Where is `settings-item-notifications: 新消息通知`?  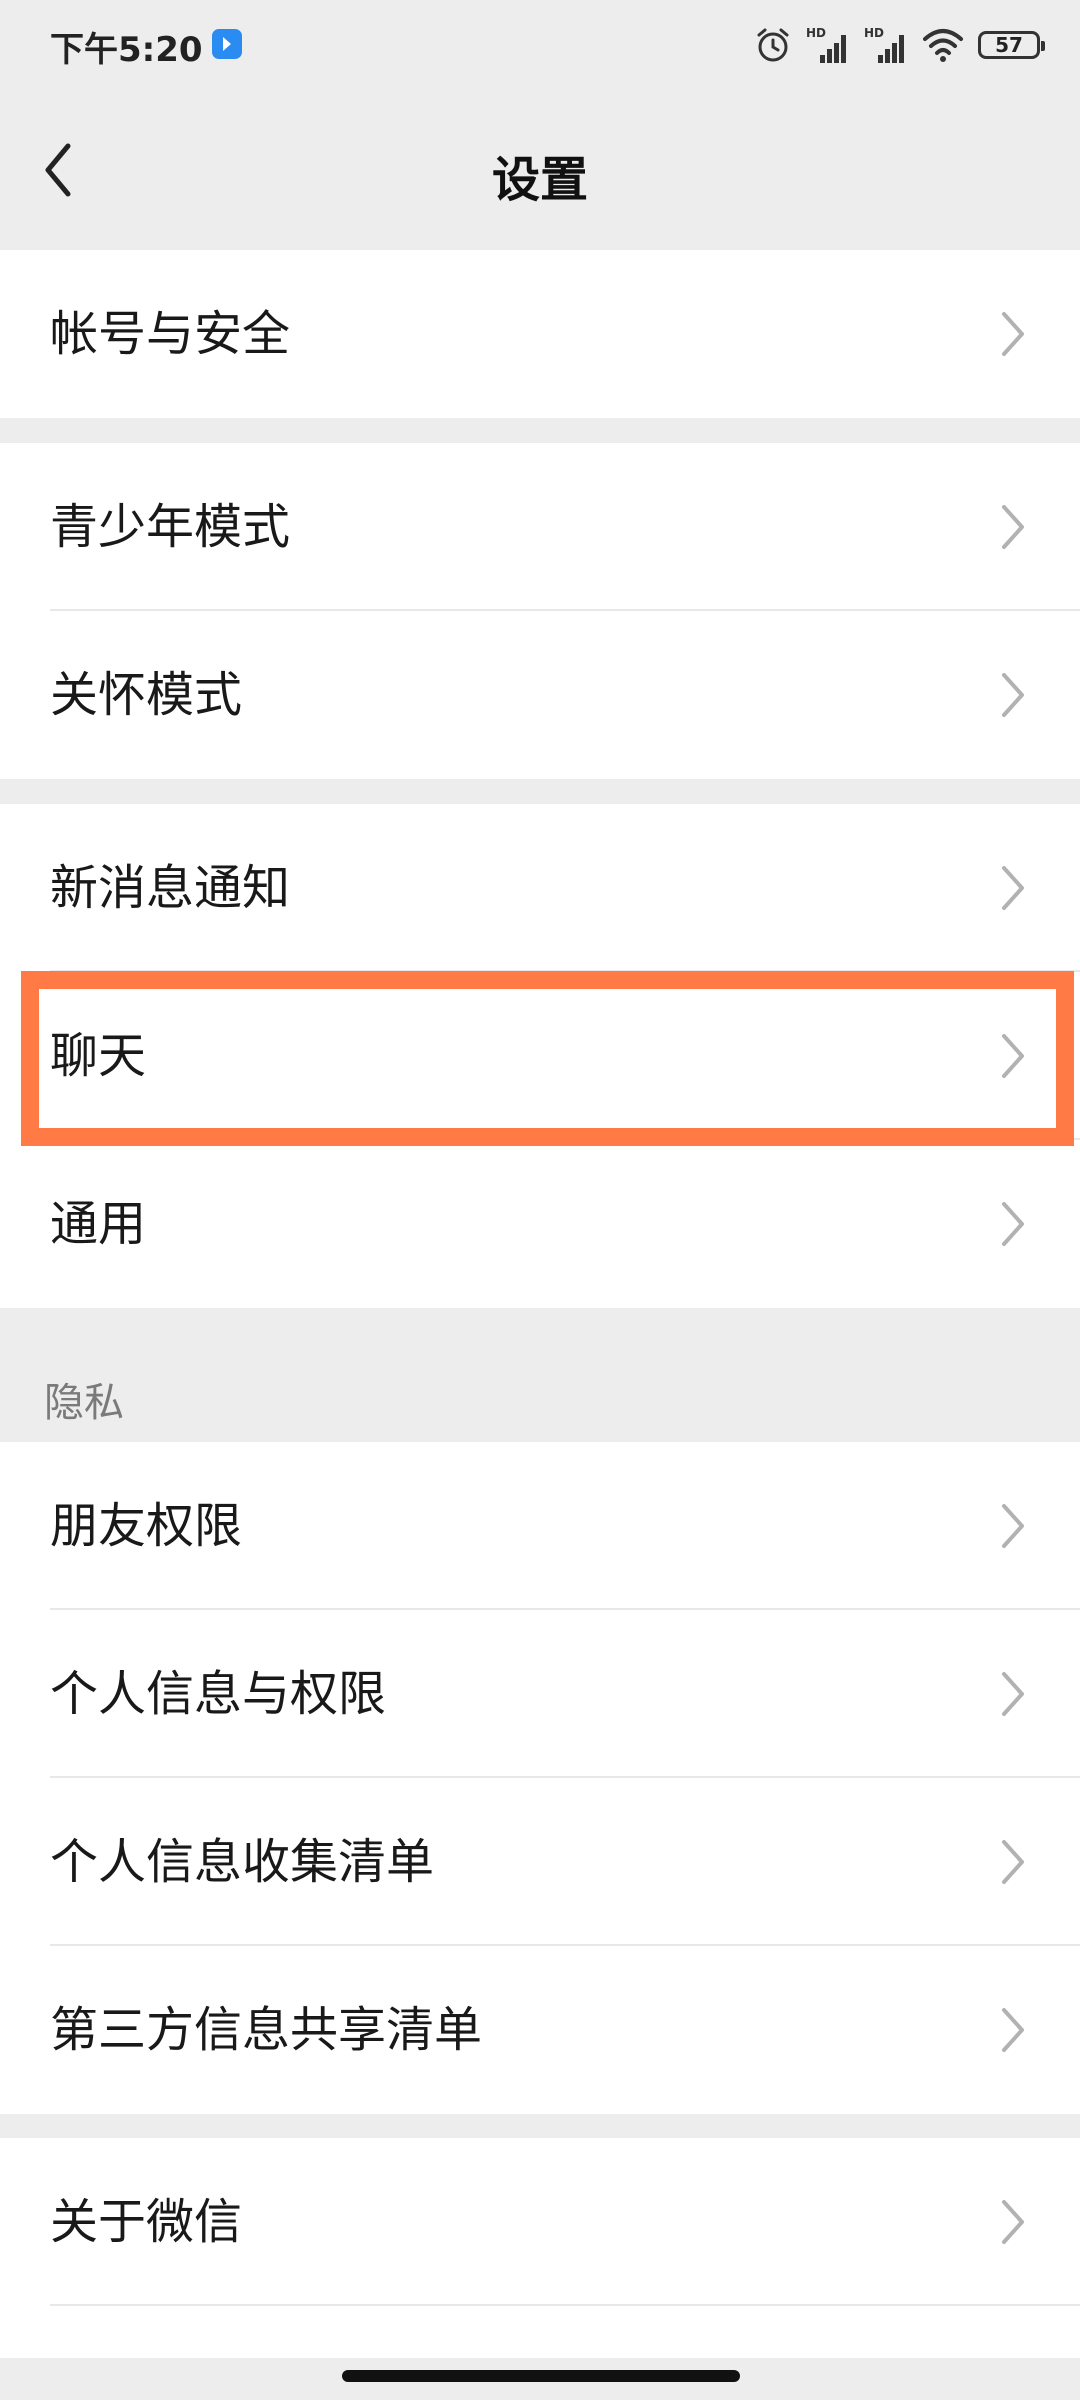
settings-item-notifications: 新消息通知 is located at coordinates (540, 888).